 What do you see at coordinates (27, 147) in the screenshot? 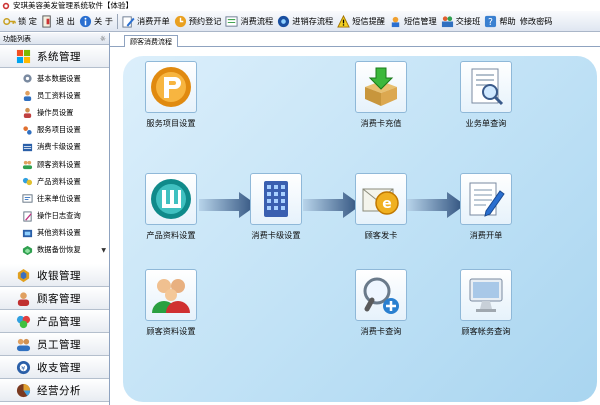
I see `card-icon` at bounding box center [27, 147].